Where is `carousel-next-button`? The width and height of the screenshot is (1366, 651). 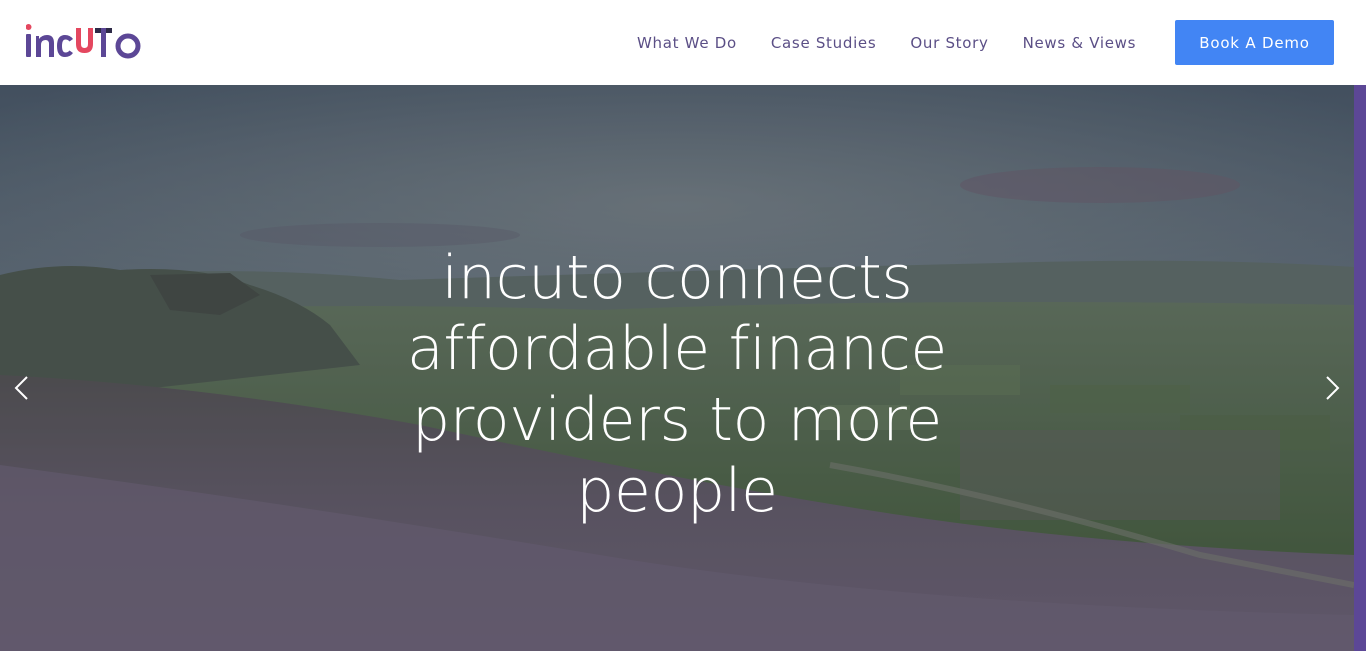
carousel-next-button is located at coordinates (1332, 388).